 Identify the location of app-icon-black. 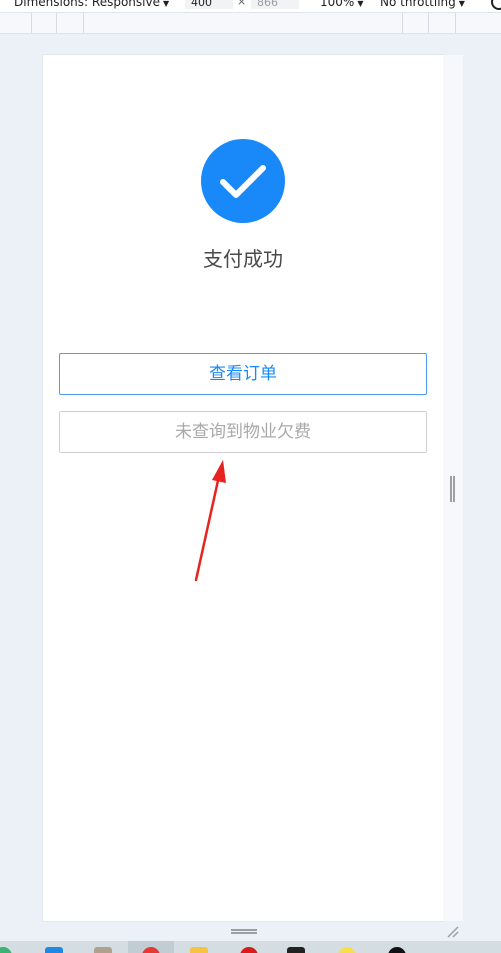
(397, 950).